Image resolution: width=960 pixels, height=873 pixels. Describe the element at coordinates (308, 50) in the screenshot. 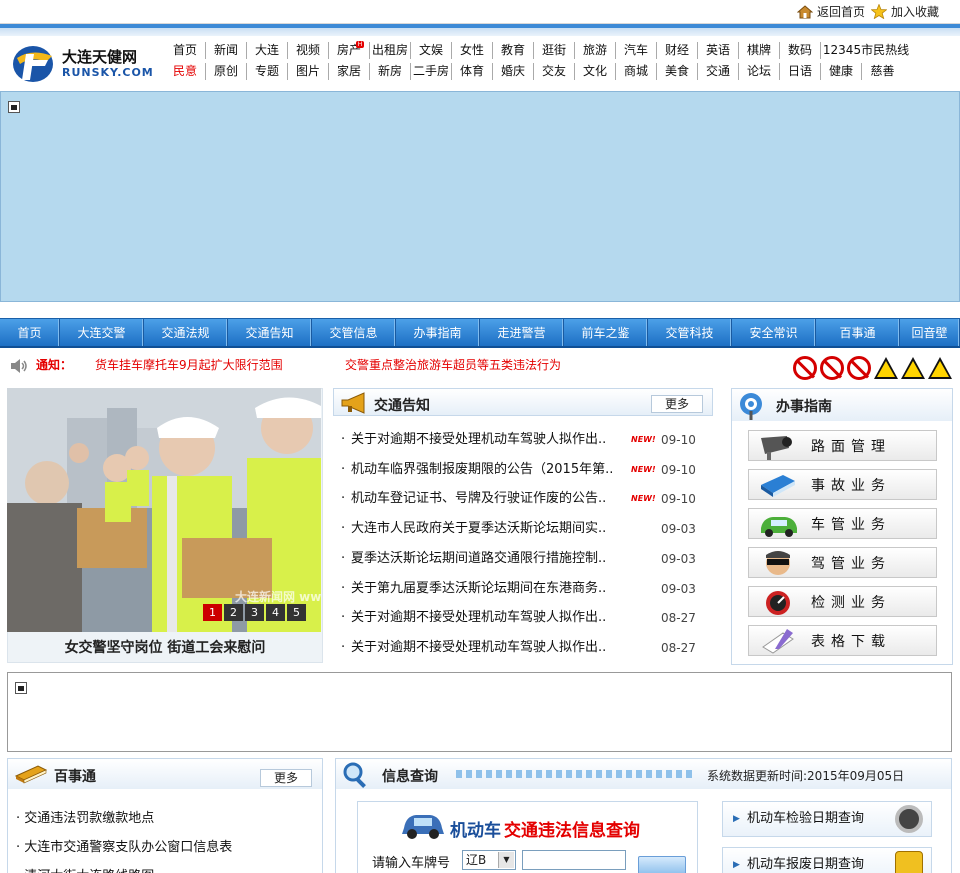

I see `nav-link: 视频` at that location.